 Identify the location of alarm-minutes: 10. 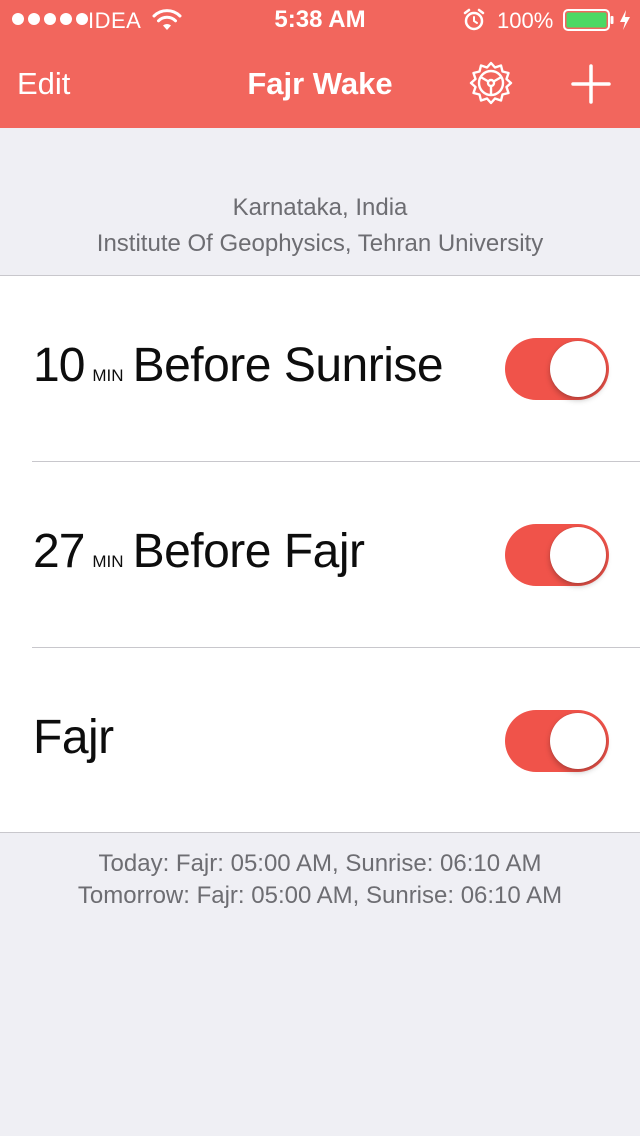
(59, 365).